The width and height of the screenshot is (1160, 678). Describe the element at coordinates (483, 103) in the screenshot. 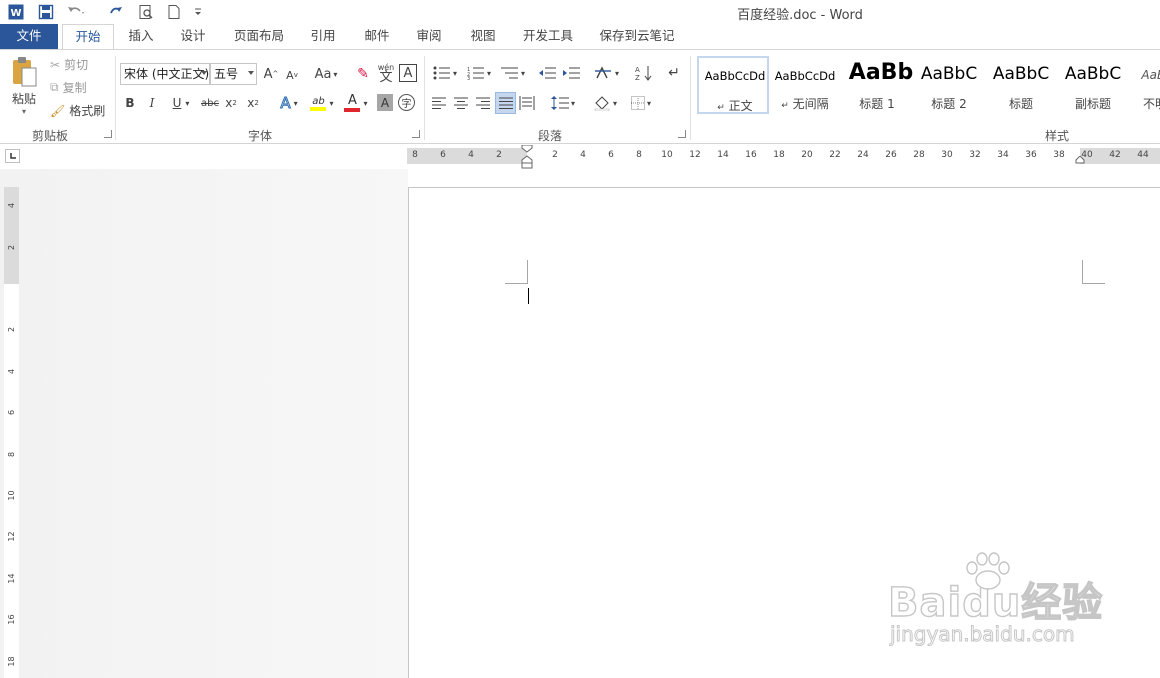

I see `align-right-button` at that location.